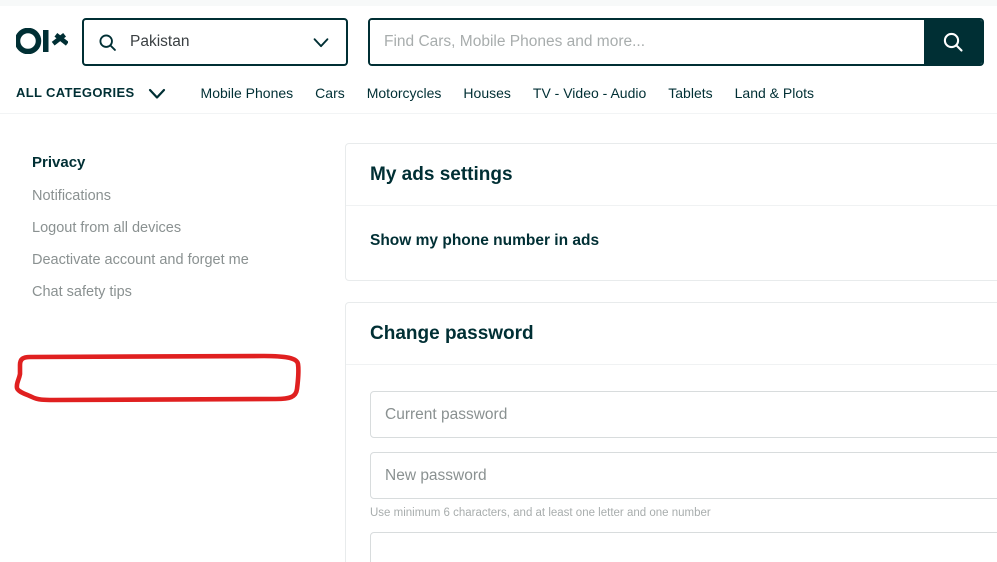 This screenshot has height=562, width=997. Describe the element at coordinates (683, 547) in the screenshot. I see `confirm-password-input` at that location.